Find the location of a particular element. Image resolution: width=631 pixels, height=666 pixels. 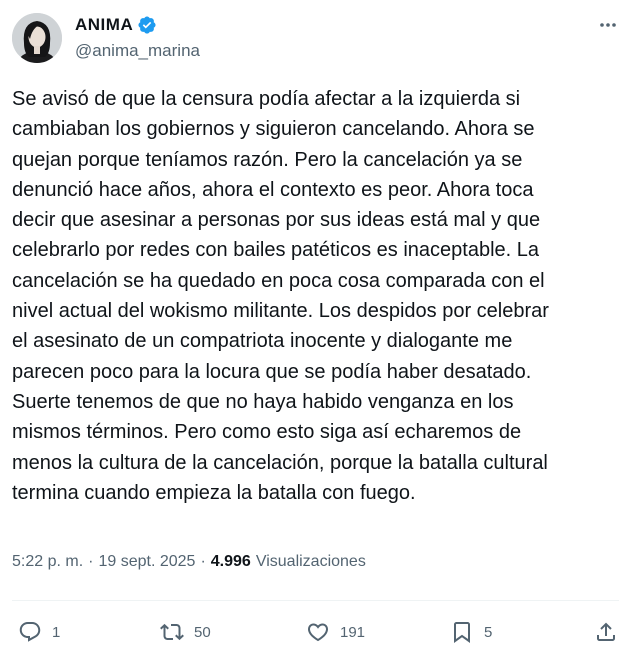

repost-icon is located at coordinates (172, 632).